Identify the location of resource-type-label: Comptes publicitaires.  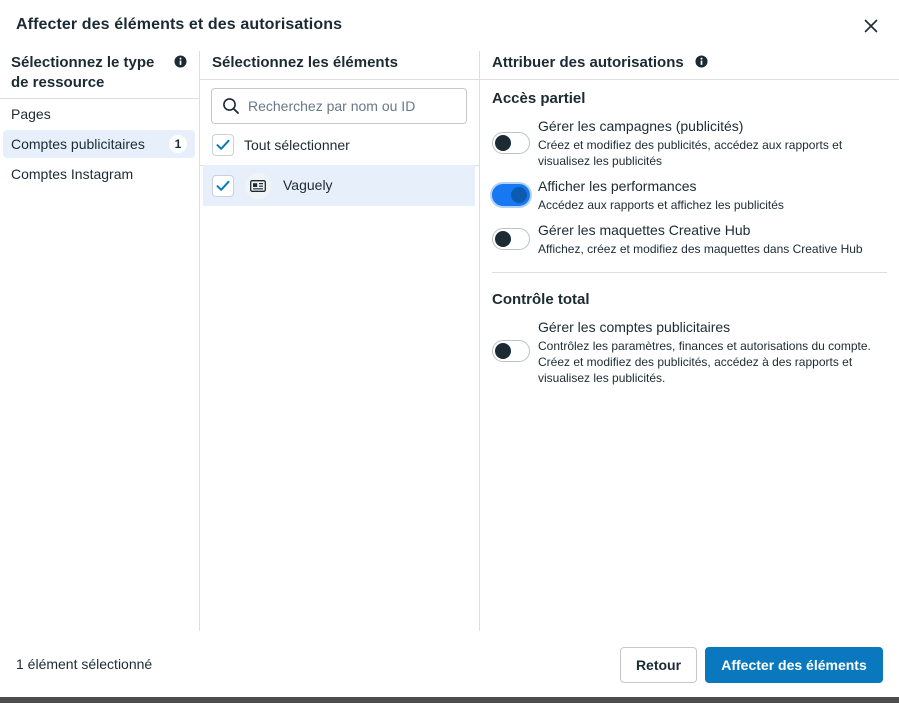
(78, 144).